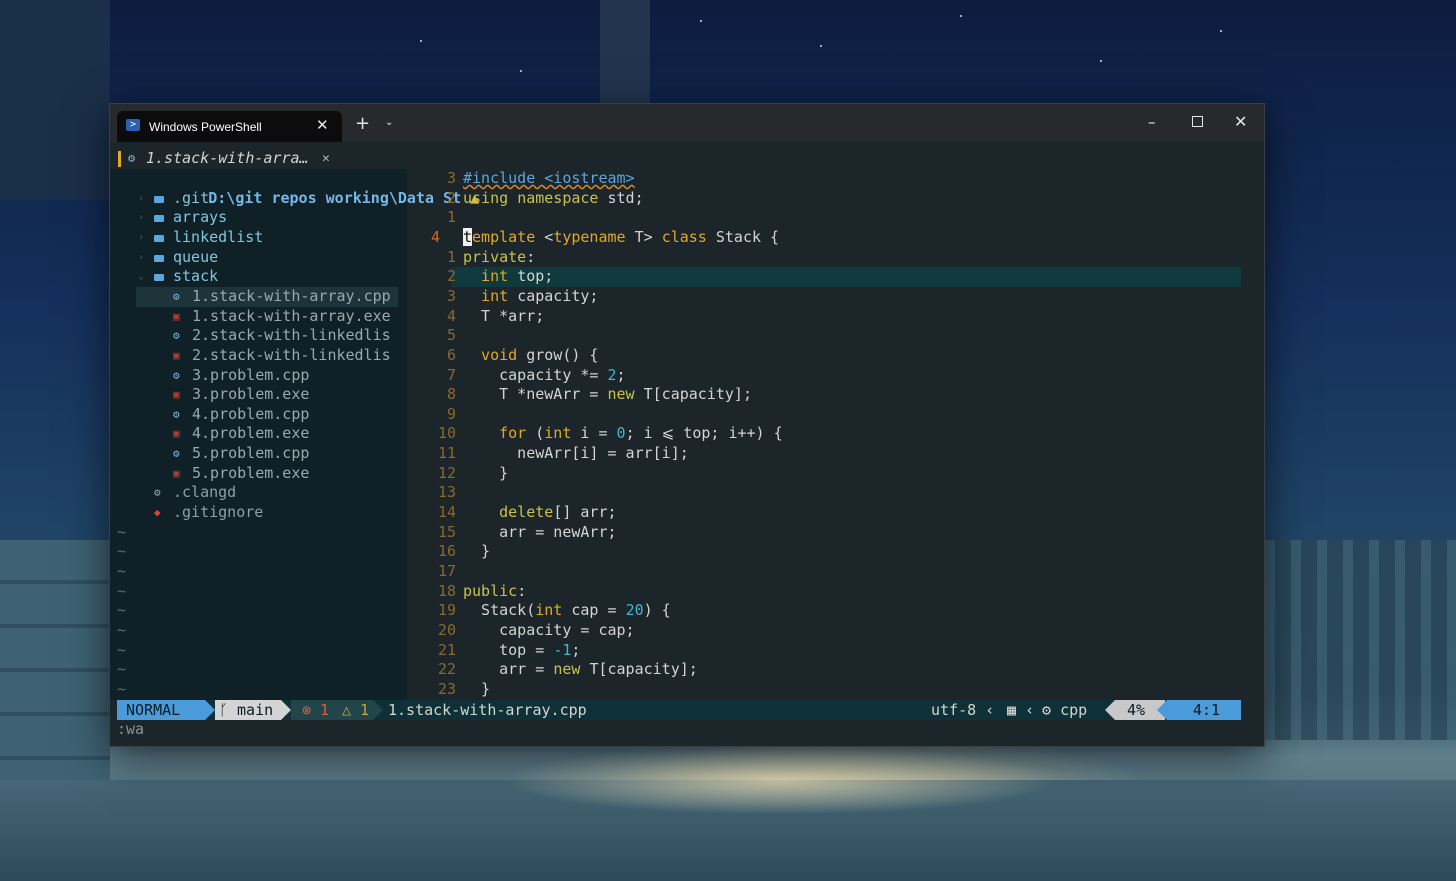 This screenshot has width=1456, height=881. Describe the element at coordinates (687, 123) in the screenshot. I see `title-bar: > Windows PowerShell ✕ + ⌄ – ✕` at that location.